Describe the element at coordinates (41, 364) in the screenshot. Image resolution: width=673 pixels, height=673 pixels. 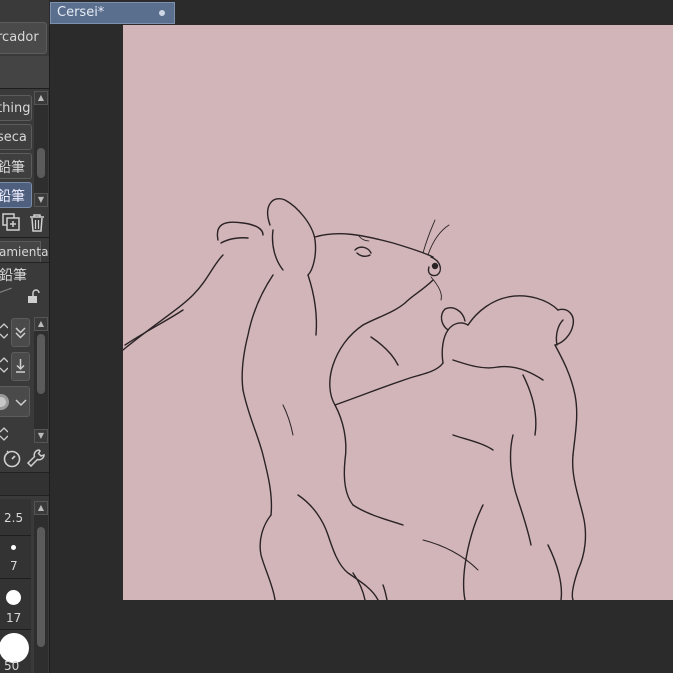
I see `property-scroll-thumb` at that location.